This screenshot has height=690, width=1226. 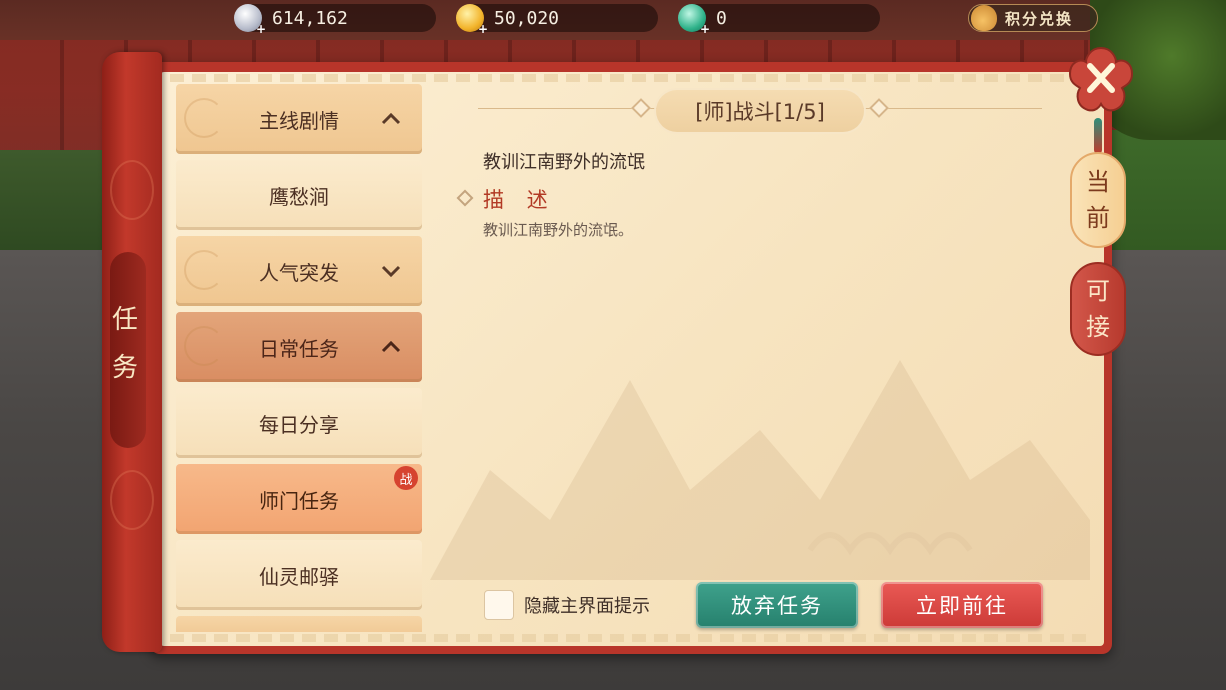 What do you see at coordinates (499, 605) in the screenshot?
I see `hide-hint-checkbox` at bounding box center [499, 605].